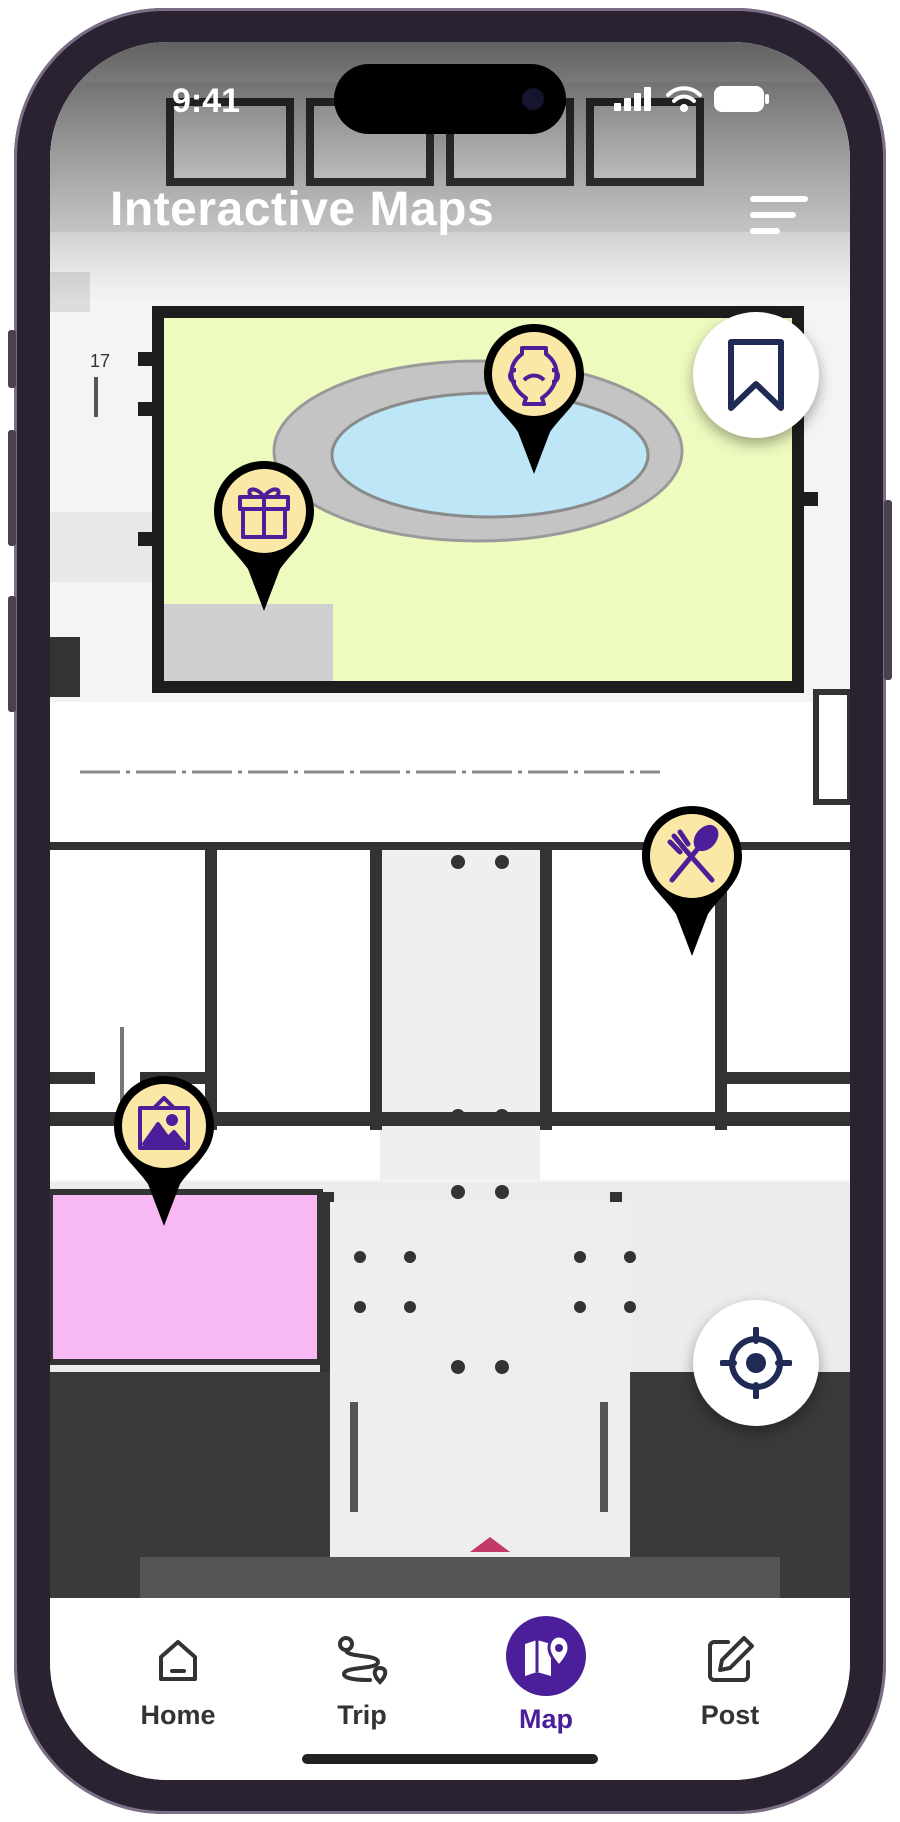 The height and width of the screenshot is (1822, 900). I want to click on home-icon, so click(178, 1660).